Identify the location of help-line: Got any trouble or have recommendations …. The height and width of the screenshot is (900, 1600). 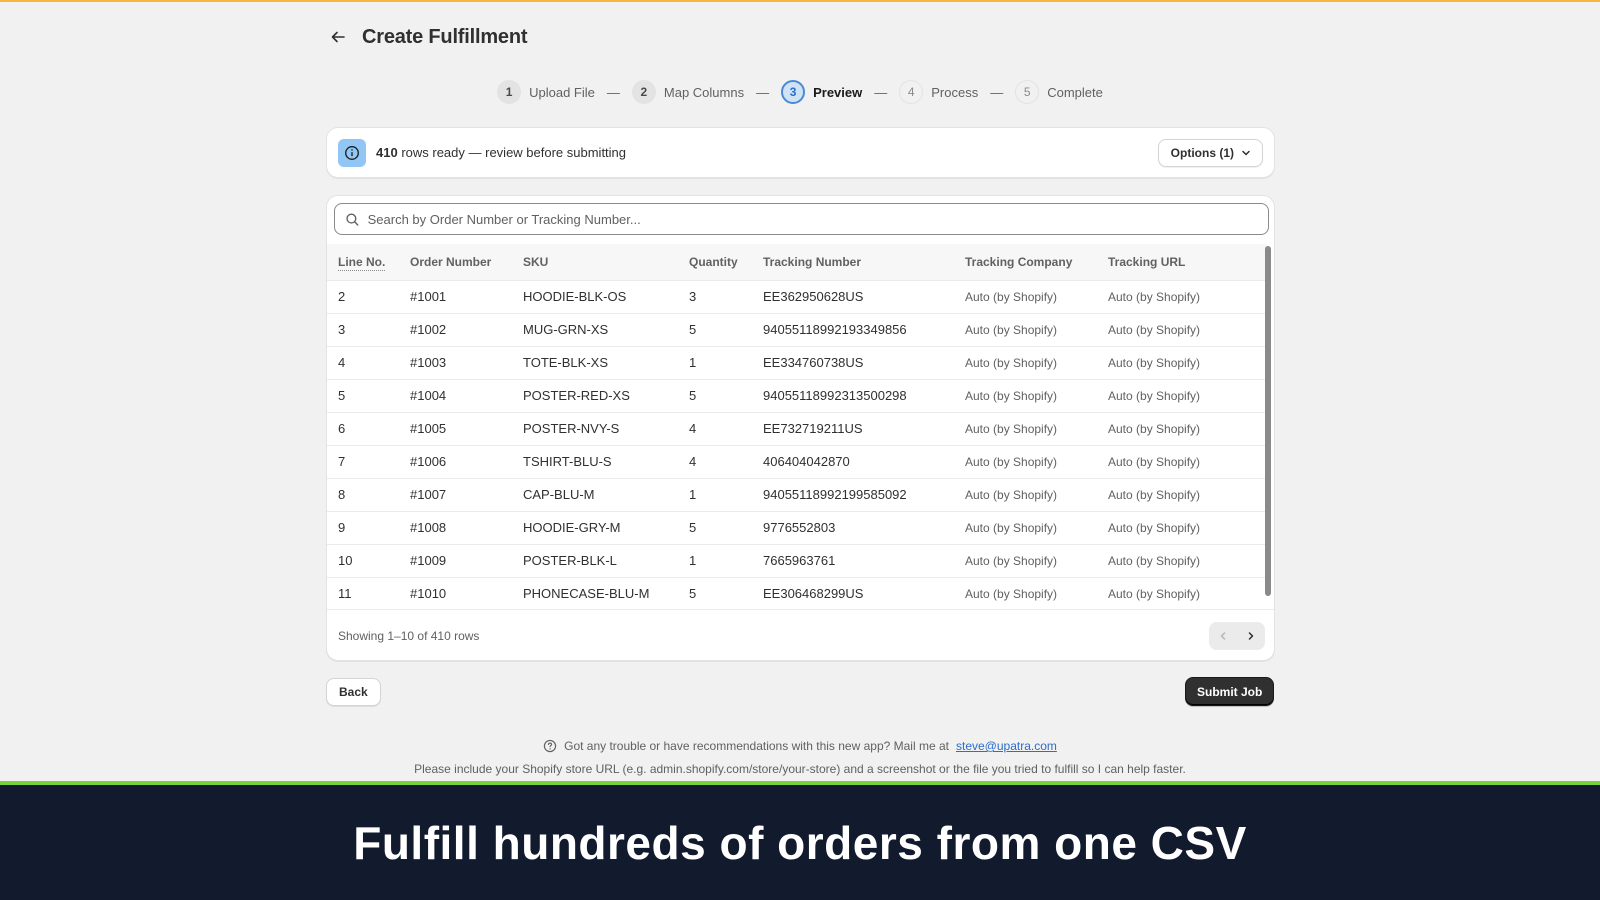
(800, 746).